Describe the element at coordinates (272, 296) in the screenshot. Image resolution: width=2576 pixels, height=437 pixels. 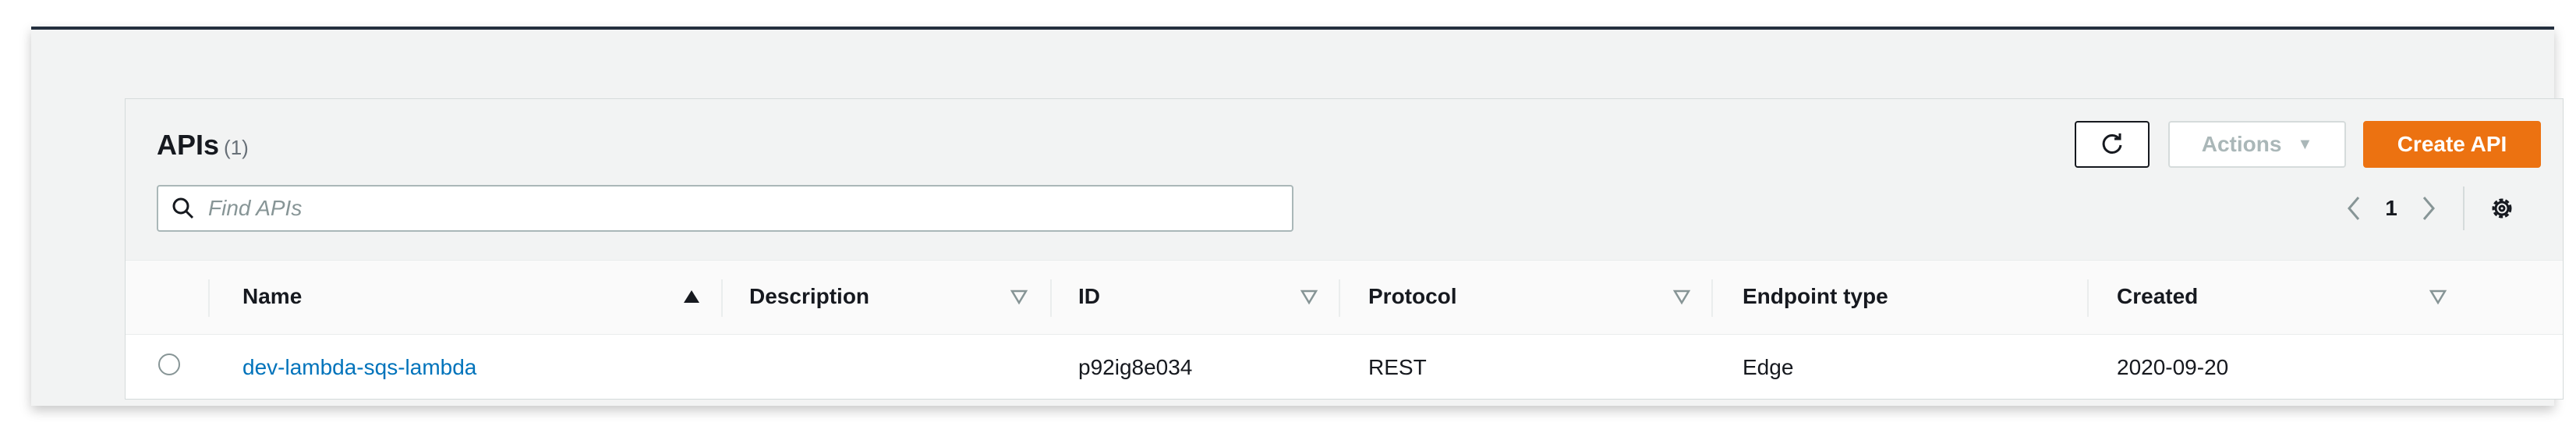
I see `column-header-name: Name` at that location.